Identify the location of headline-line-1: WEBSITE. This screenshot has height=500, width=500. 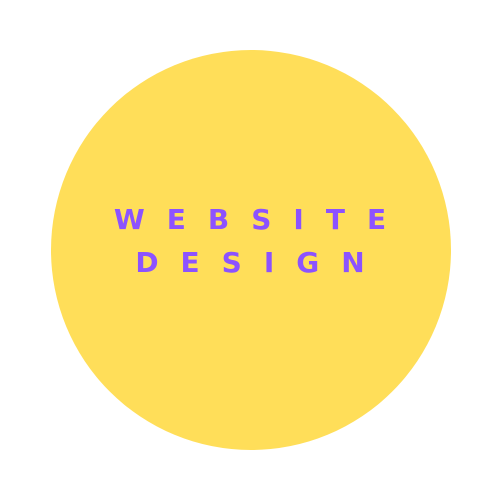
(261, 219).